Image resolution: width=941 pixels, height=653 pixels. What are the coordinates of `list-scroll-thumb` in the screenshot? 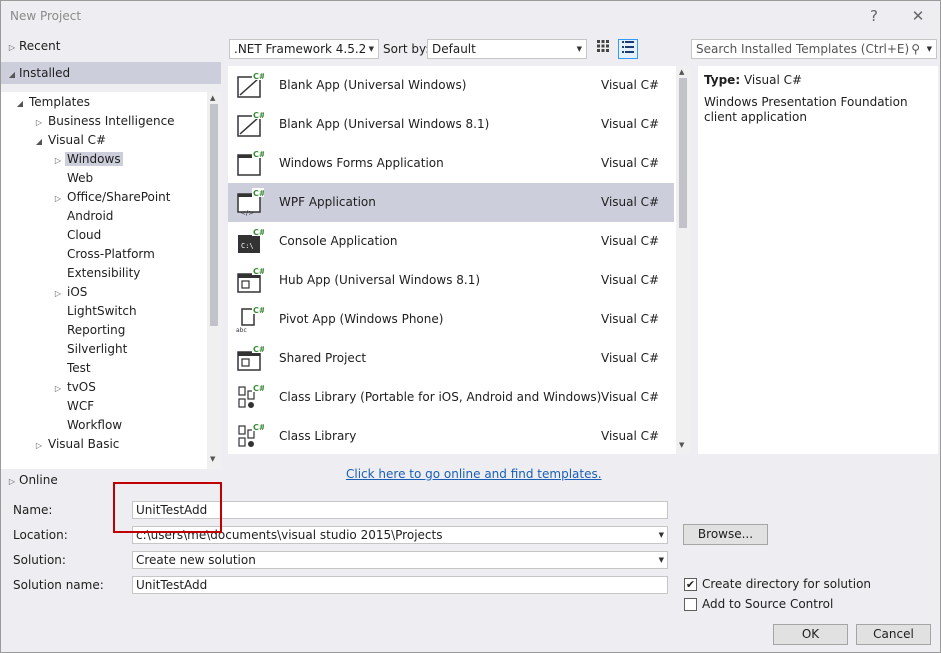 It's located at (683, 153).